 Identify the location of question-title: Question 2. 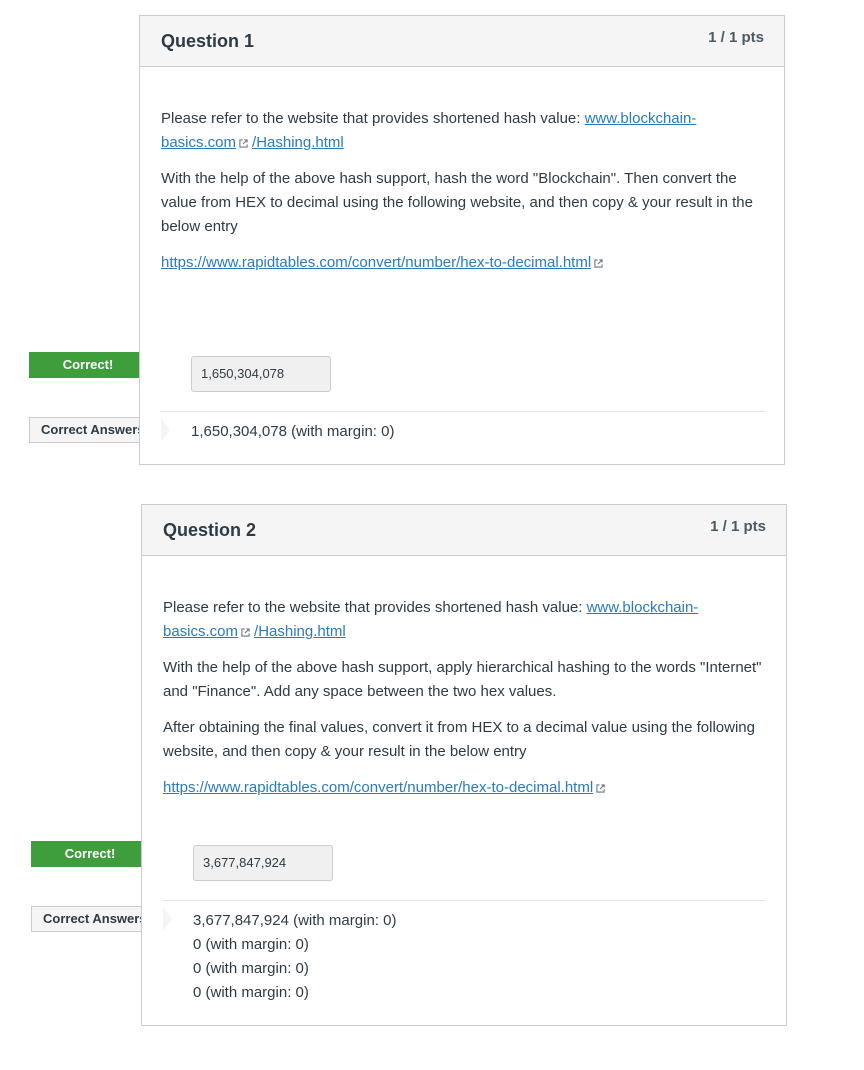
(210, 530).